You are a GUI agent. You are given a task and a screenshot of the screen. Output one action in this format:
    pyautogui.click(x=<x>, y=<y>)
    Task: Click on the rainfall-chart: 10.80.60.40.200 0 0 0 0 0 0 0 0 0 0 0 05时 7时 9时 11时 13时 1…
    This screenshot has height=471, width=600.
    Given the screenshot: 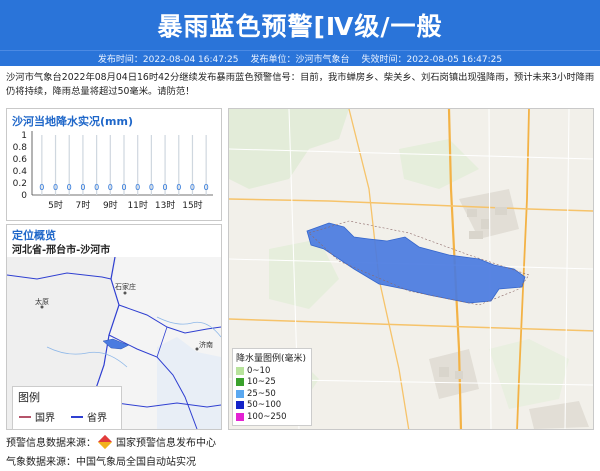 What is the action you would take?
    pyautogui.click(x=113, y=171)
    